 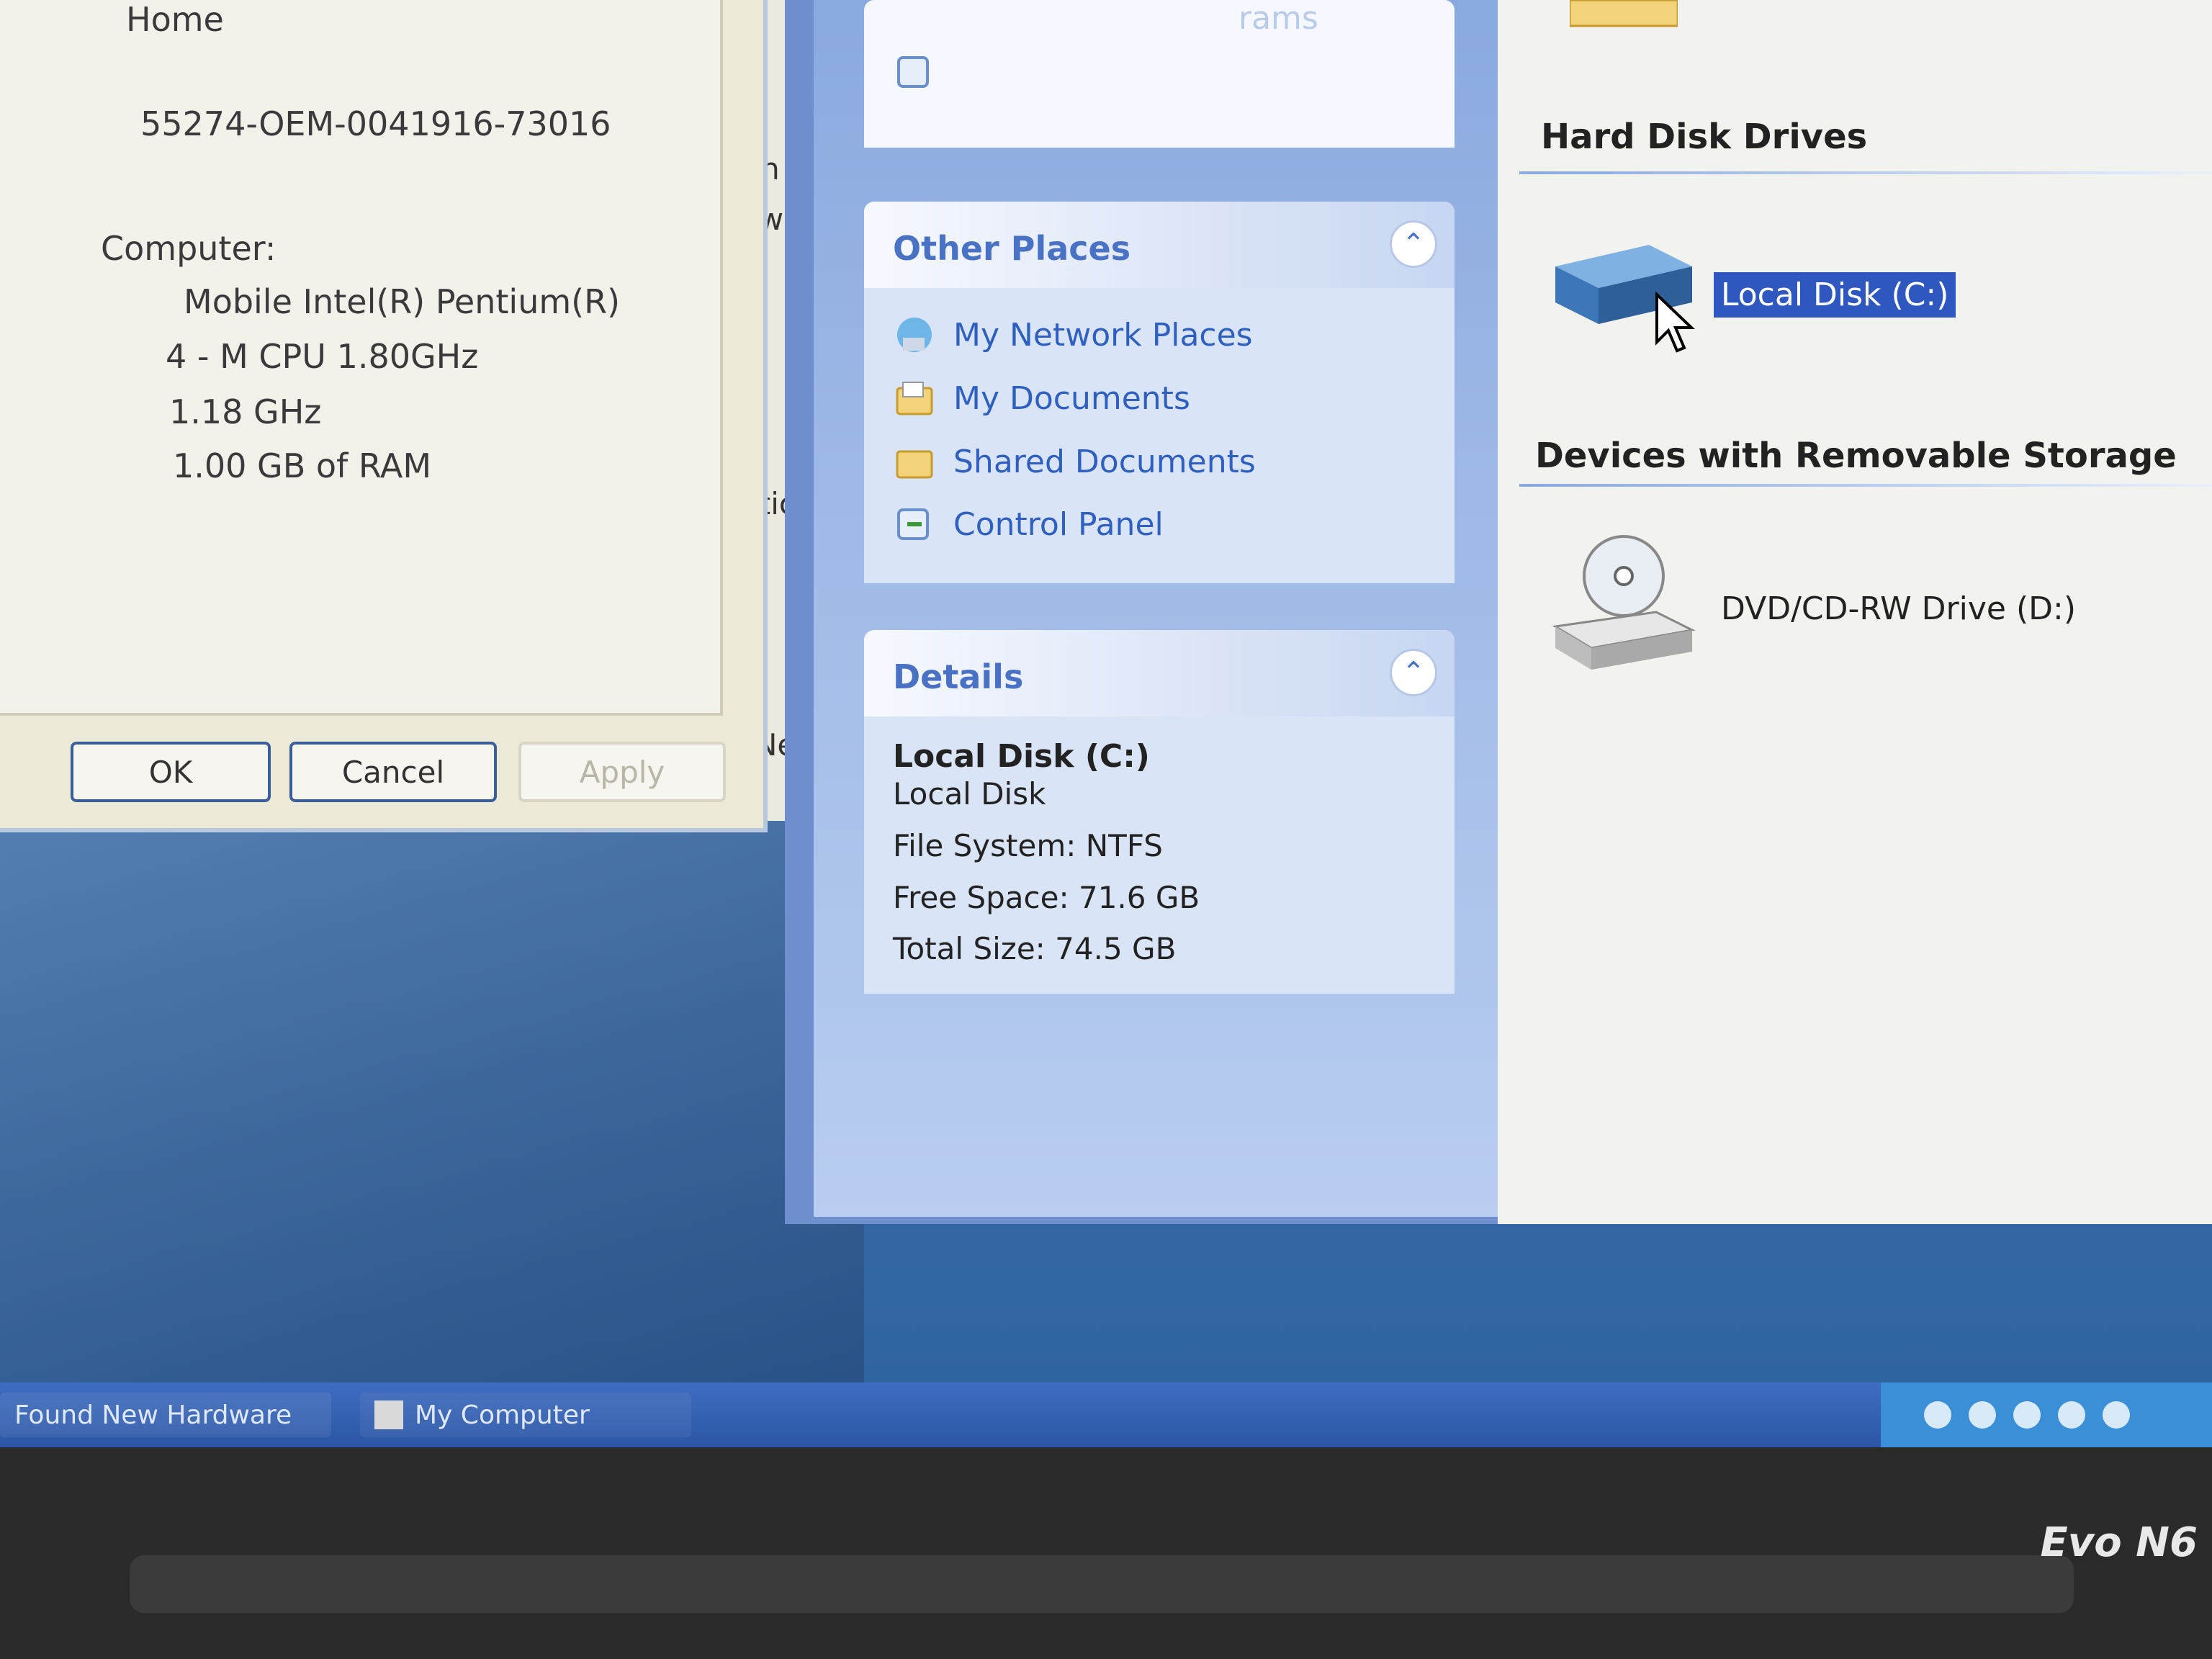 I want to click on hard-disk-drives-heading: Hard Disk Drives, so click(x=1705, y=137).